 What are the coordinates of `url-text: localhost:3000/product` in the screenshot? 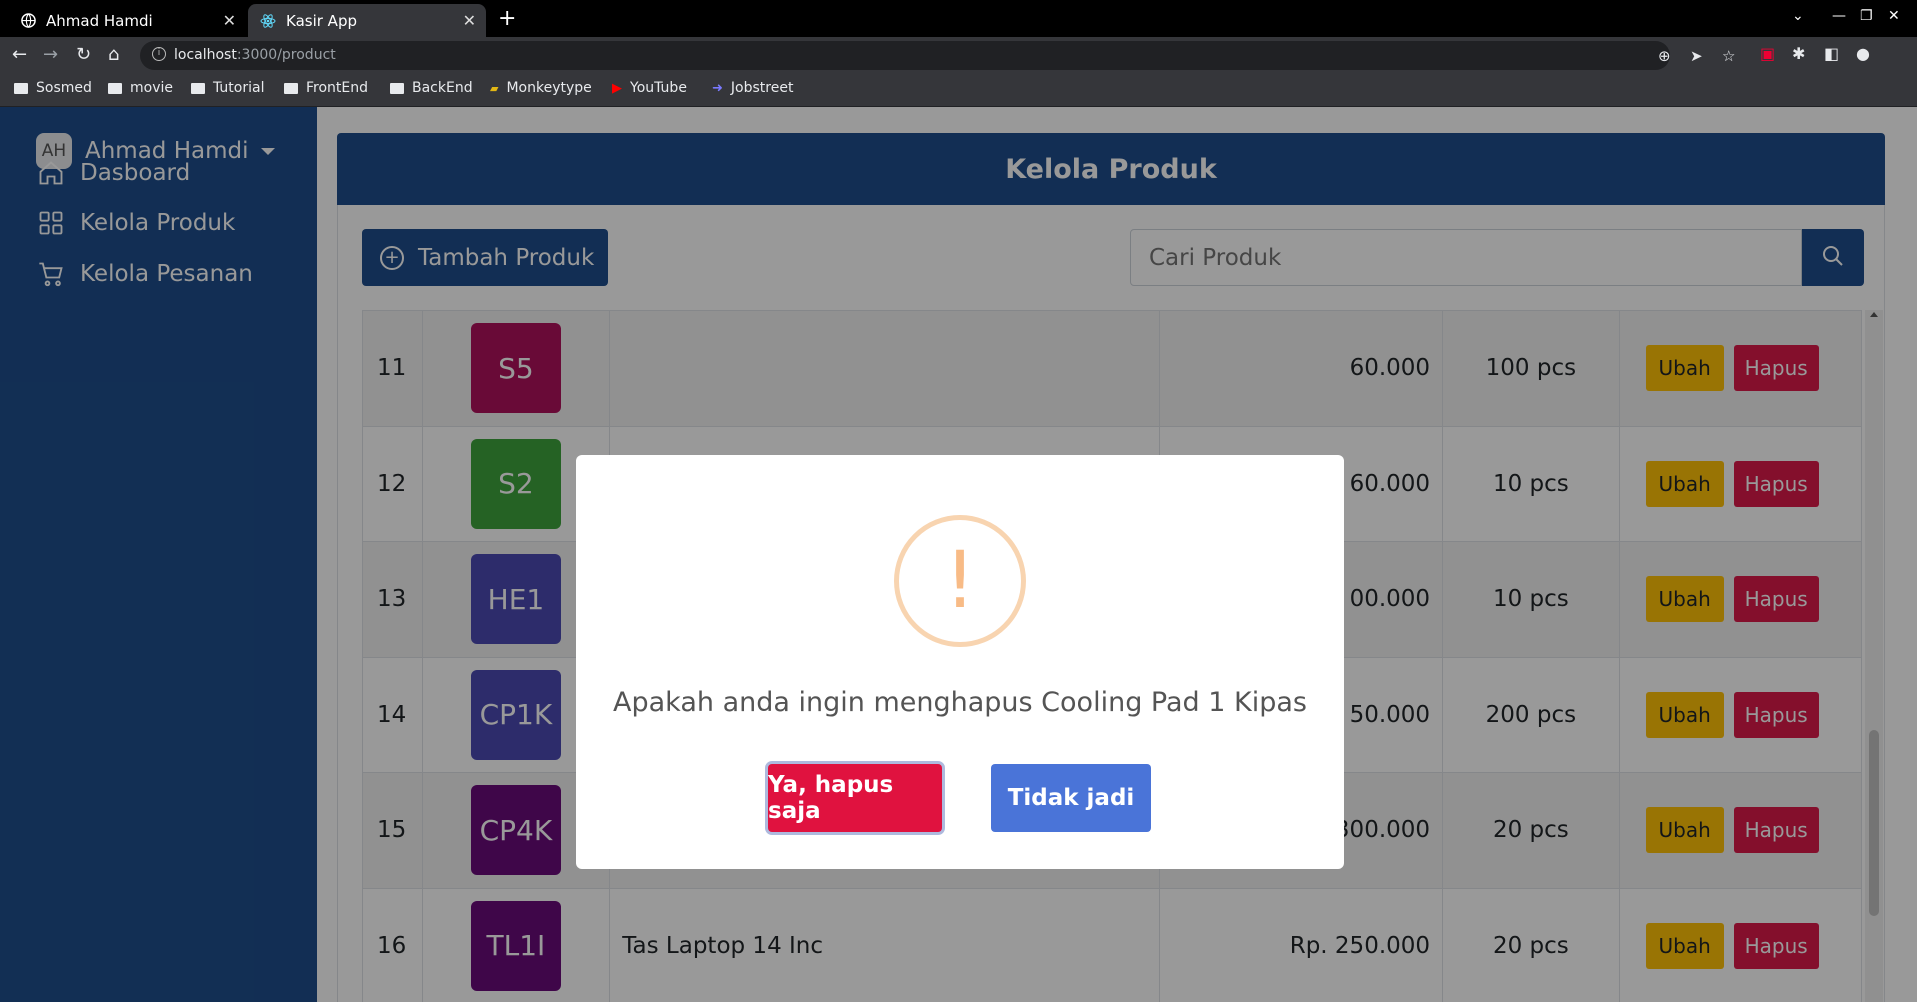 It's located at (255, 55).